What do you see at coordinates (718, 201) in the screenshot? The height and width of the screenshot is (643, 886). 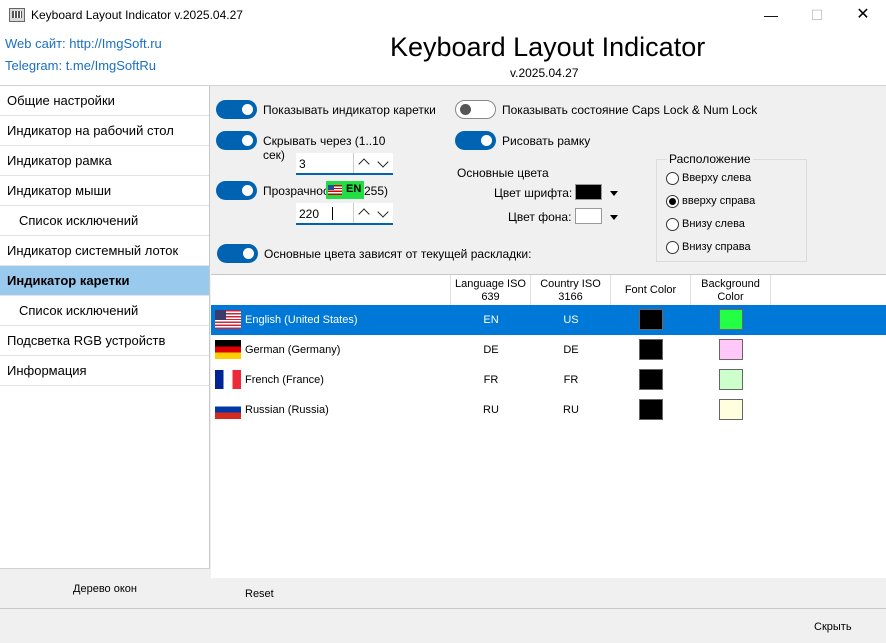 I see `position-top-right-label: вверху справа` at bounding box center [718, 201].